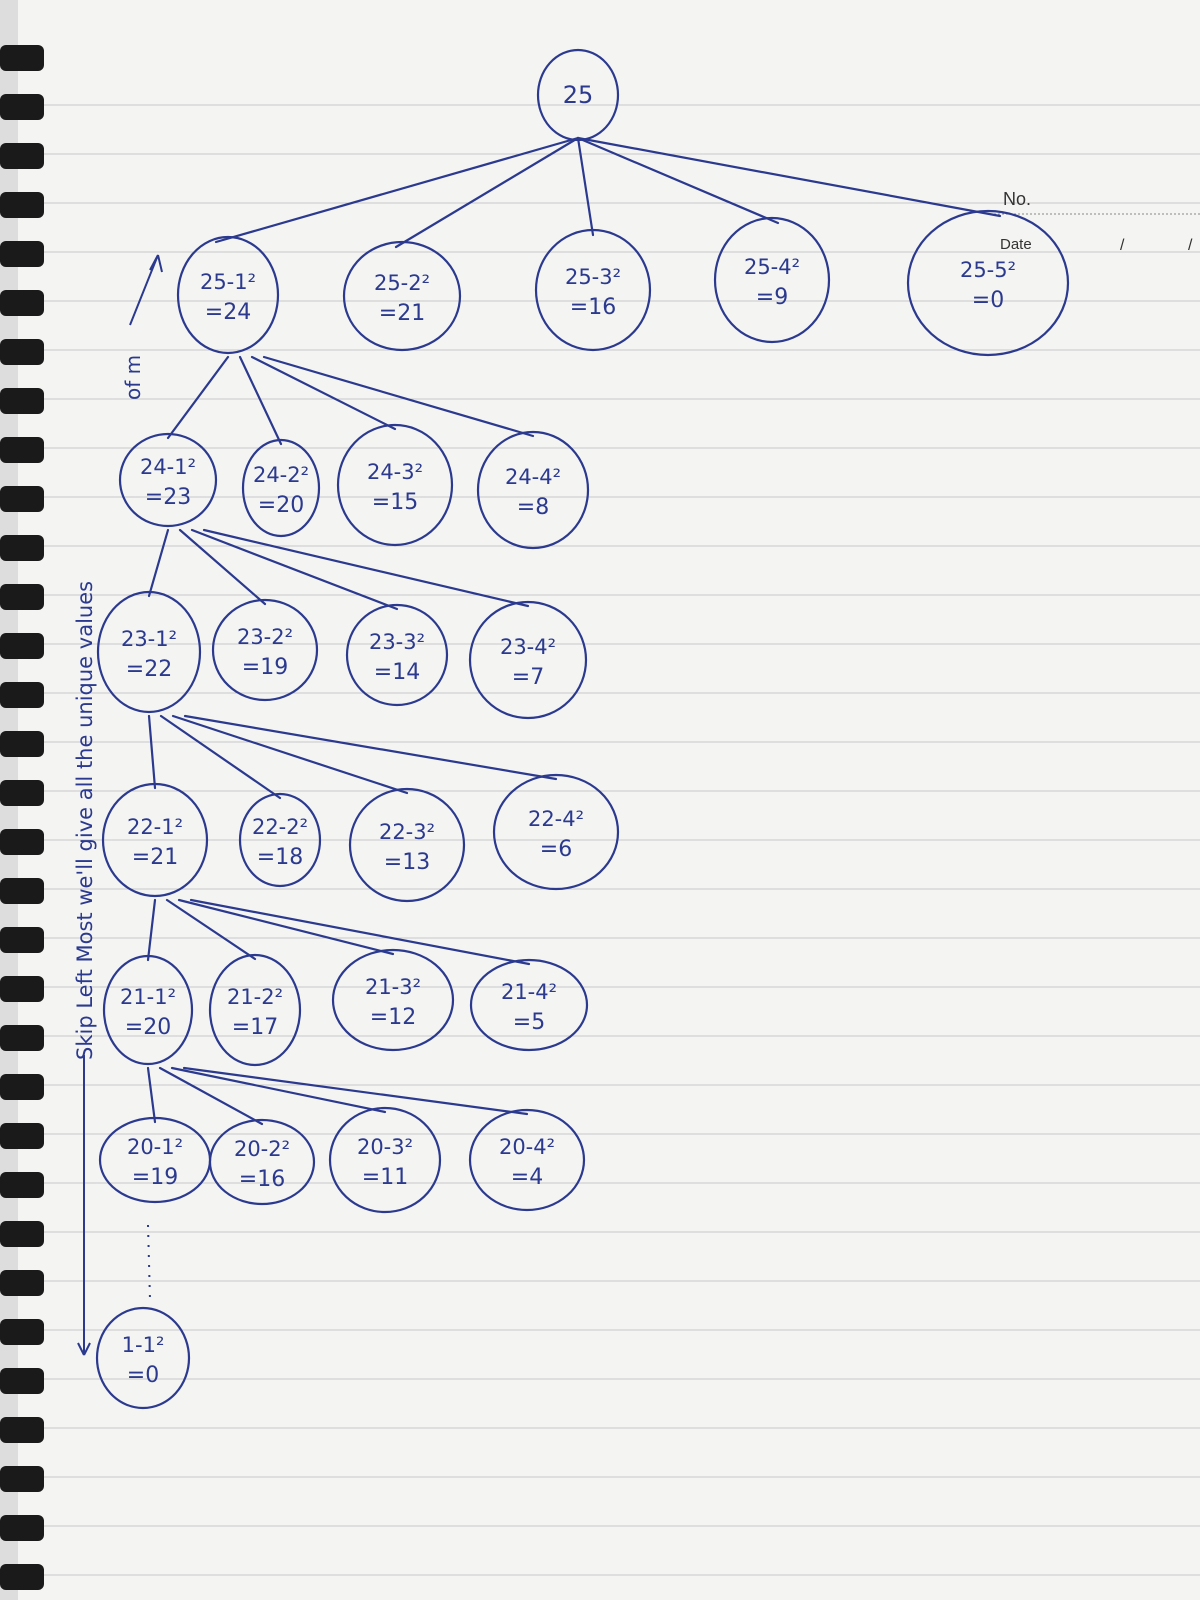  Describe the element at coordinates (262, 1149) in the screenshot. I see `node-expression: 20-2²` at that location.